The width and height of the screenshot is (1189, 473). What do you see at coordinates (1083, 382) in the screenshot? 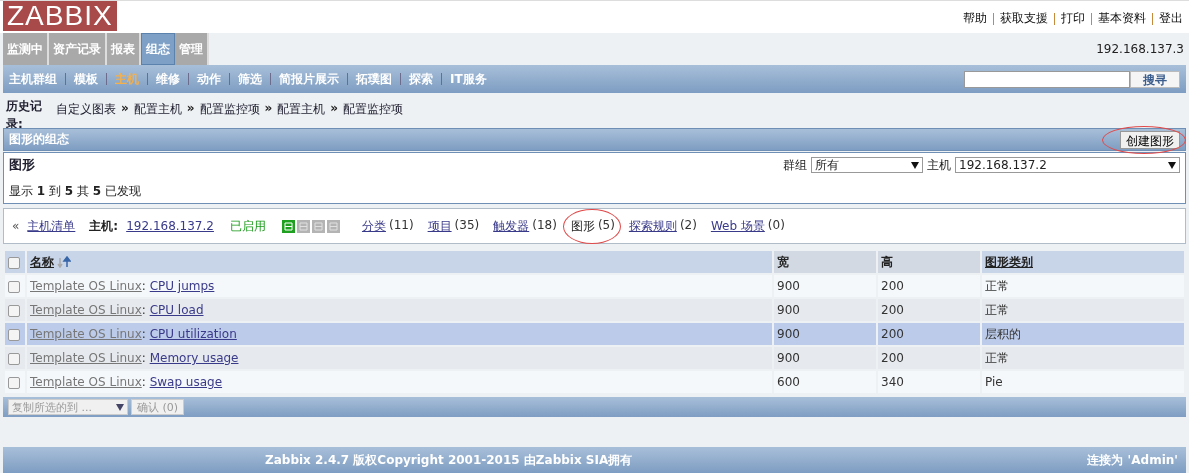
I see `table-cell: Pie` at bounding box center [1083, 382].